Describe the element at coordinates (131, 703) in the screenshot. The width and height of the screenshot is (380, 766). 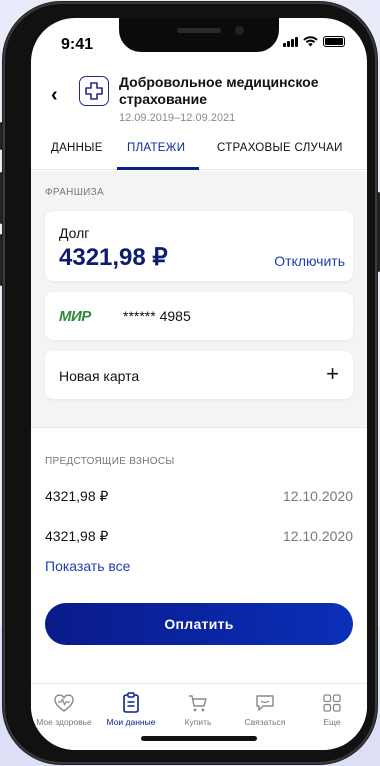
I see `clipboard-icon` at that location.